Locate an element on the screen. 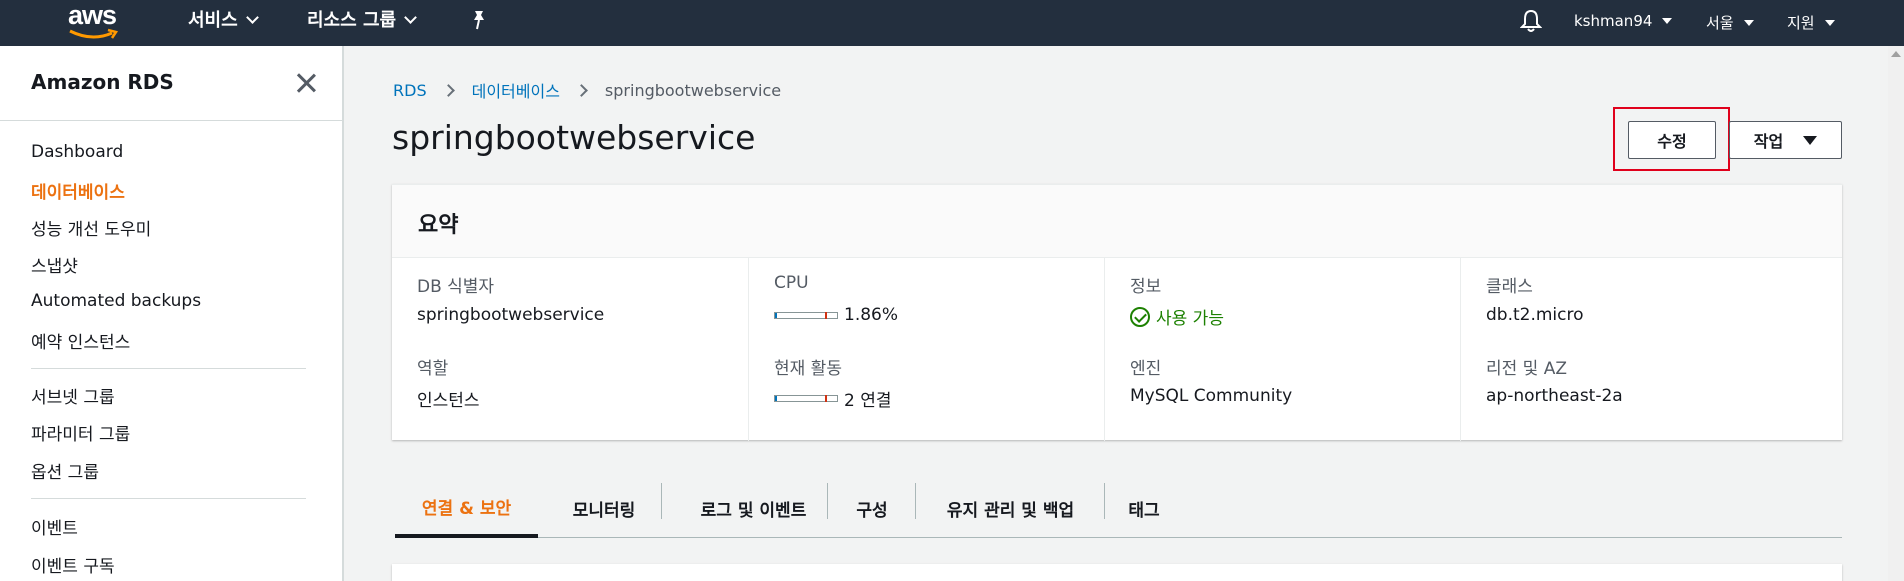 Image resolution: width=1904 pixels, height=581 pixels. db-identifier-label: DB 식별자 is located at coordinates (456, 287).